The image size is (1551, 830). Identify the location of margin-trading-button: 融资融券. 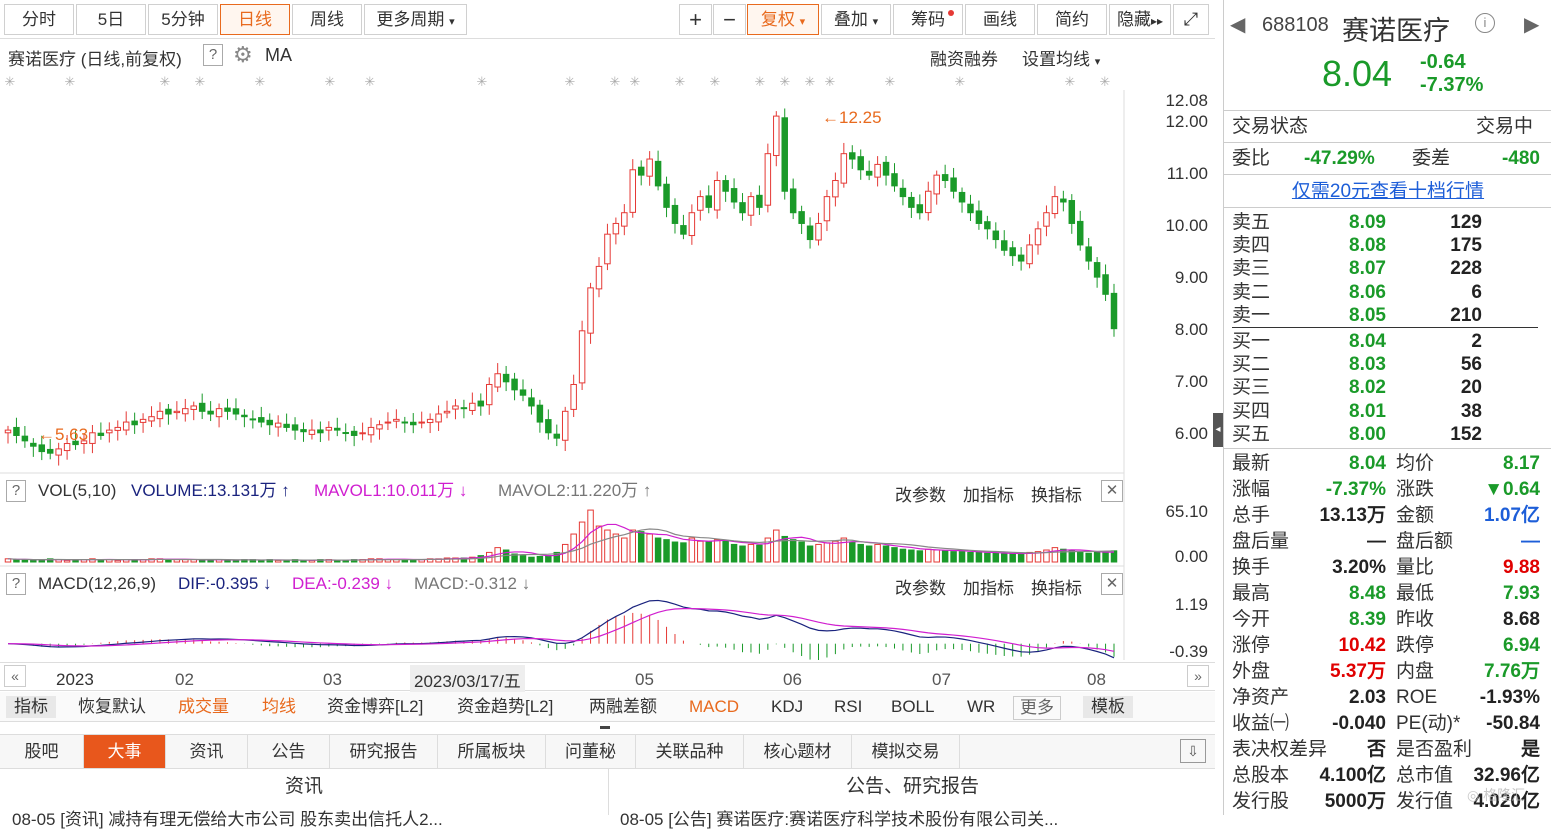
(964, 57).